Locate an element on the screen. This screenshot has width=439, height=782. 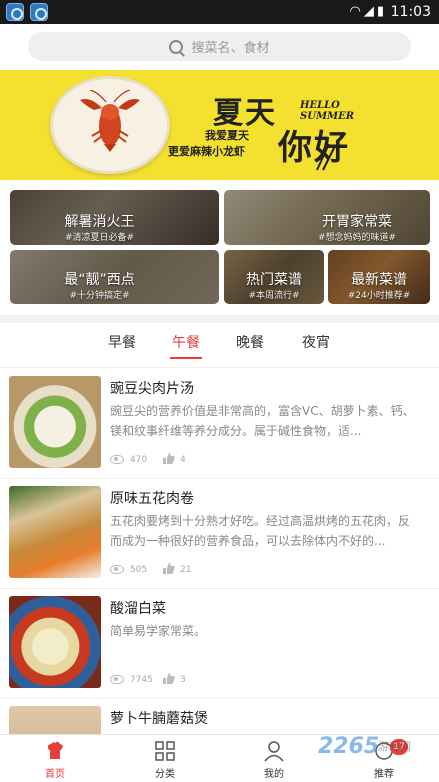
search-icon is located at coordinates (176, 46).